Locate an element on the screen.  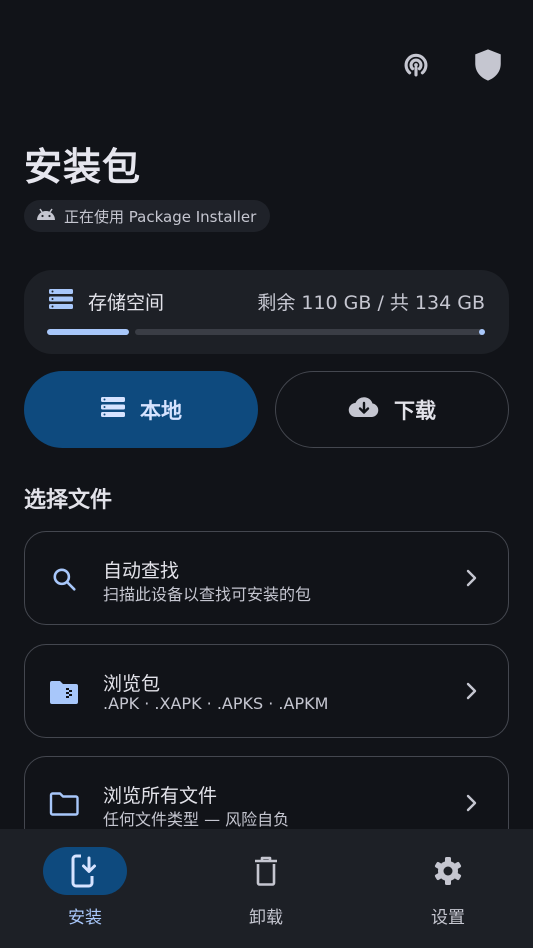
page-title: 安装包 is located at coordinates (83, 167).